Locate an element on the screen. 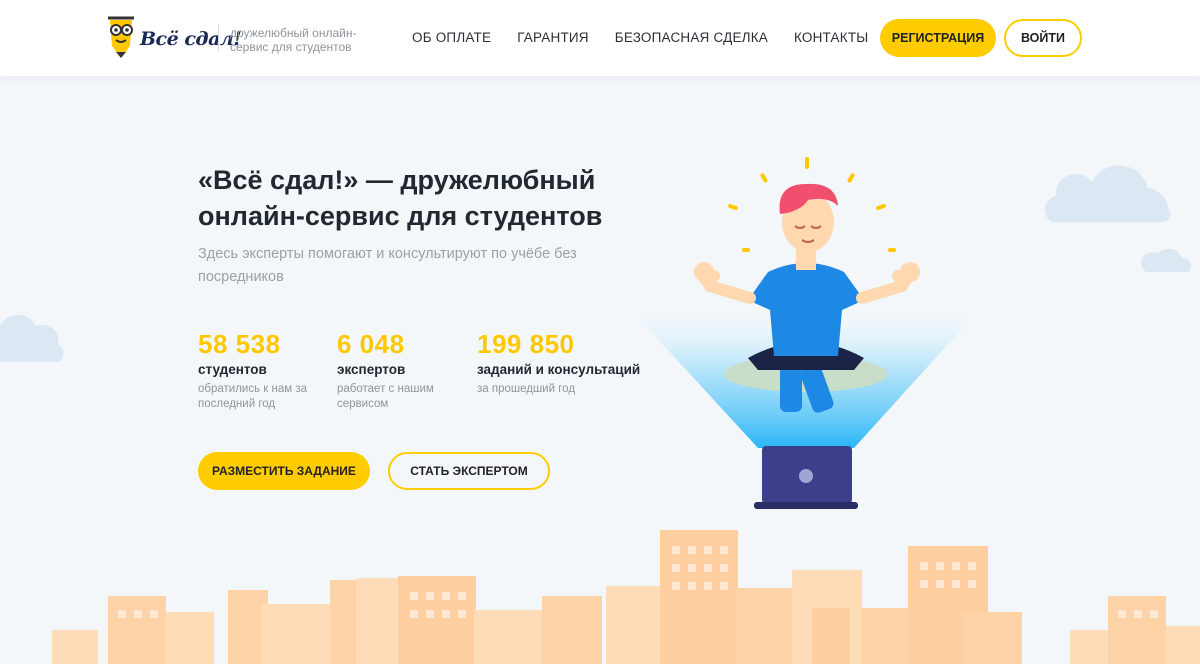 The image size is (1200, 664). stat-description: работает с нашим сервисом is located at coordinates (385, 396).